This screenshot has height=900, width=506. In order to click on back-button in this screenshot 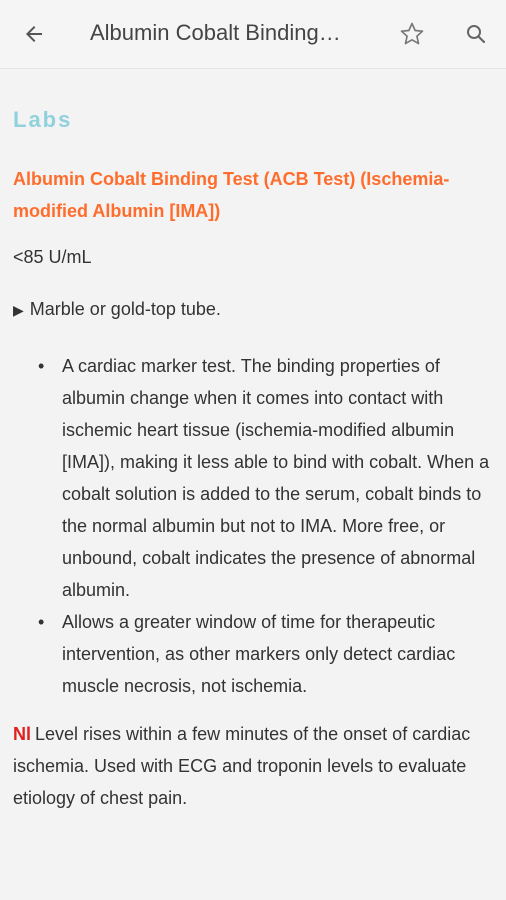, I will do `click(34, 34)`.